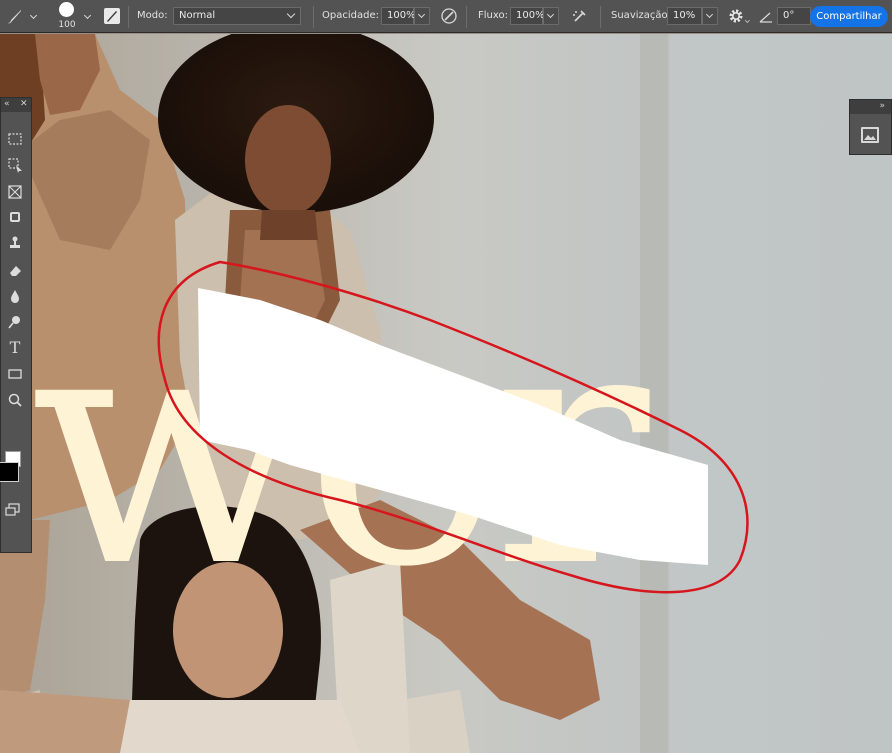  I want to click on marquee-tool, so click(15, 140).